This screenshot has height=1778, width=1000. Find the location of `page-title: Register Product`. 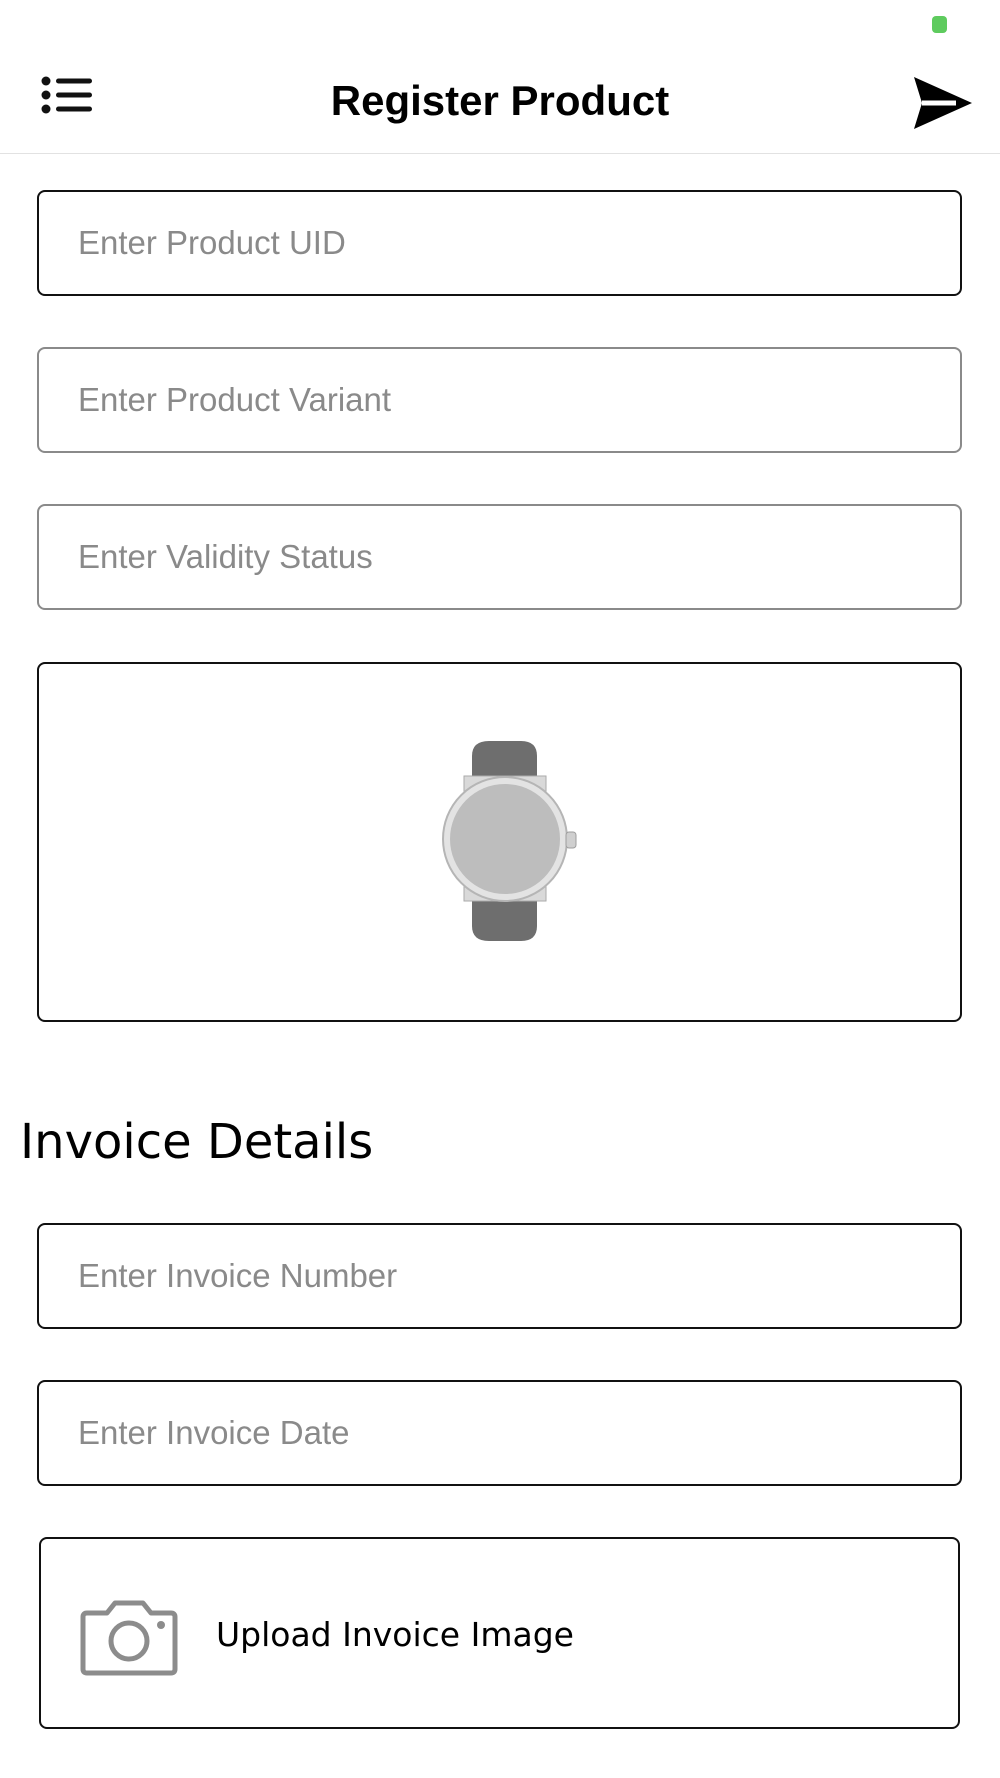

page-title: Register Product is located at coordinates (500, 100).